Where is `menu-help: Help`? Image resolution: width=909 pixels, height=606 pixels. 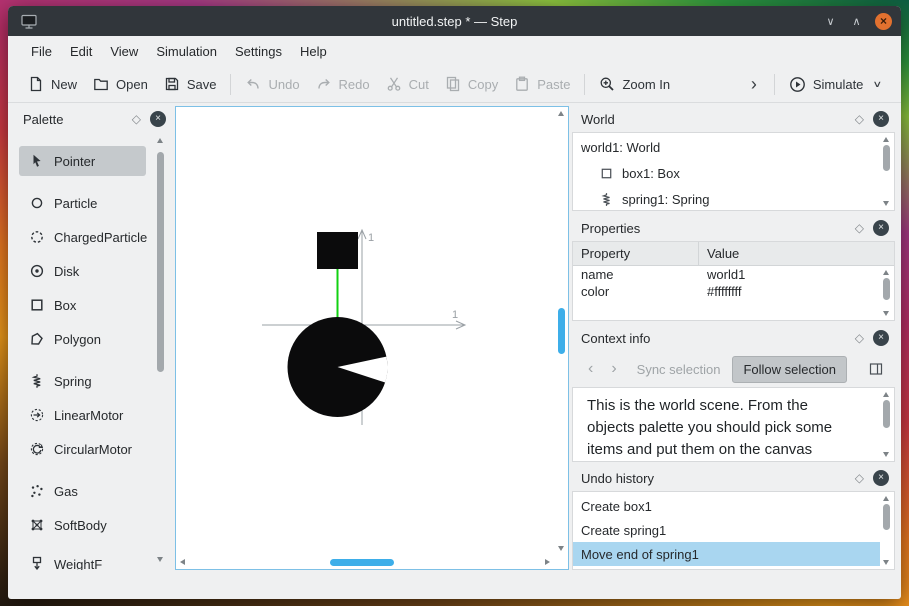
menu-help: Help is located at coordinates (313, 51).